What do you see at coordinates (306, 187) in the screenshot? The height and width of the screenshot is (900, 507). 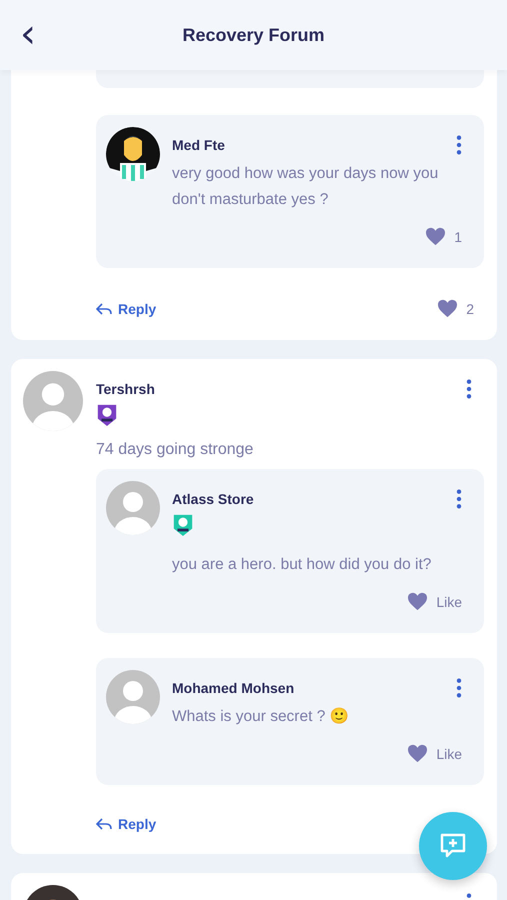 I see `comment-text: very good how was your days now you don't masturbate yes ?` at bounding box center [306, 187].